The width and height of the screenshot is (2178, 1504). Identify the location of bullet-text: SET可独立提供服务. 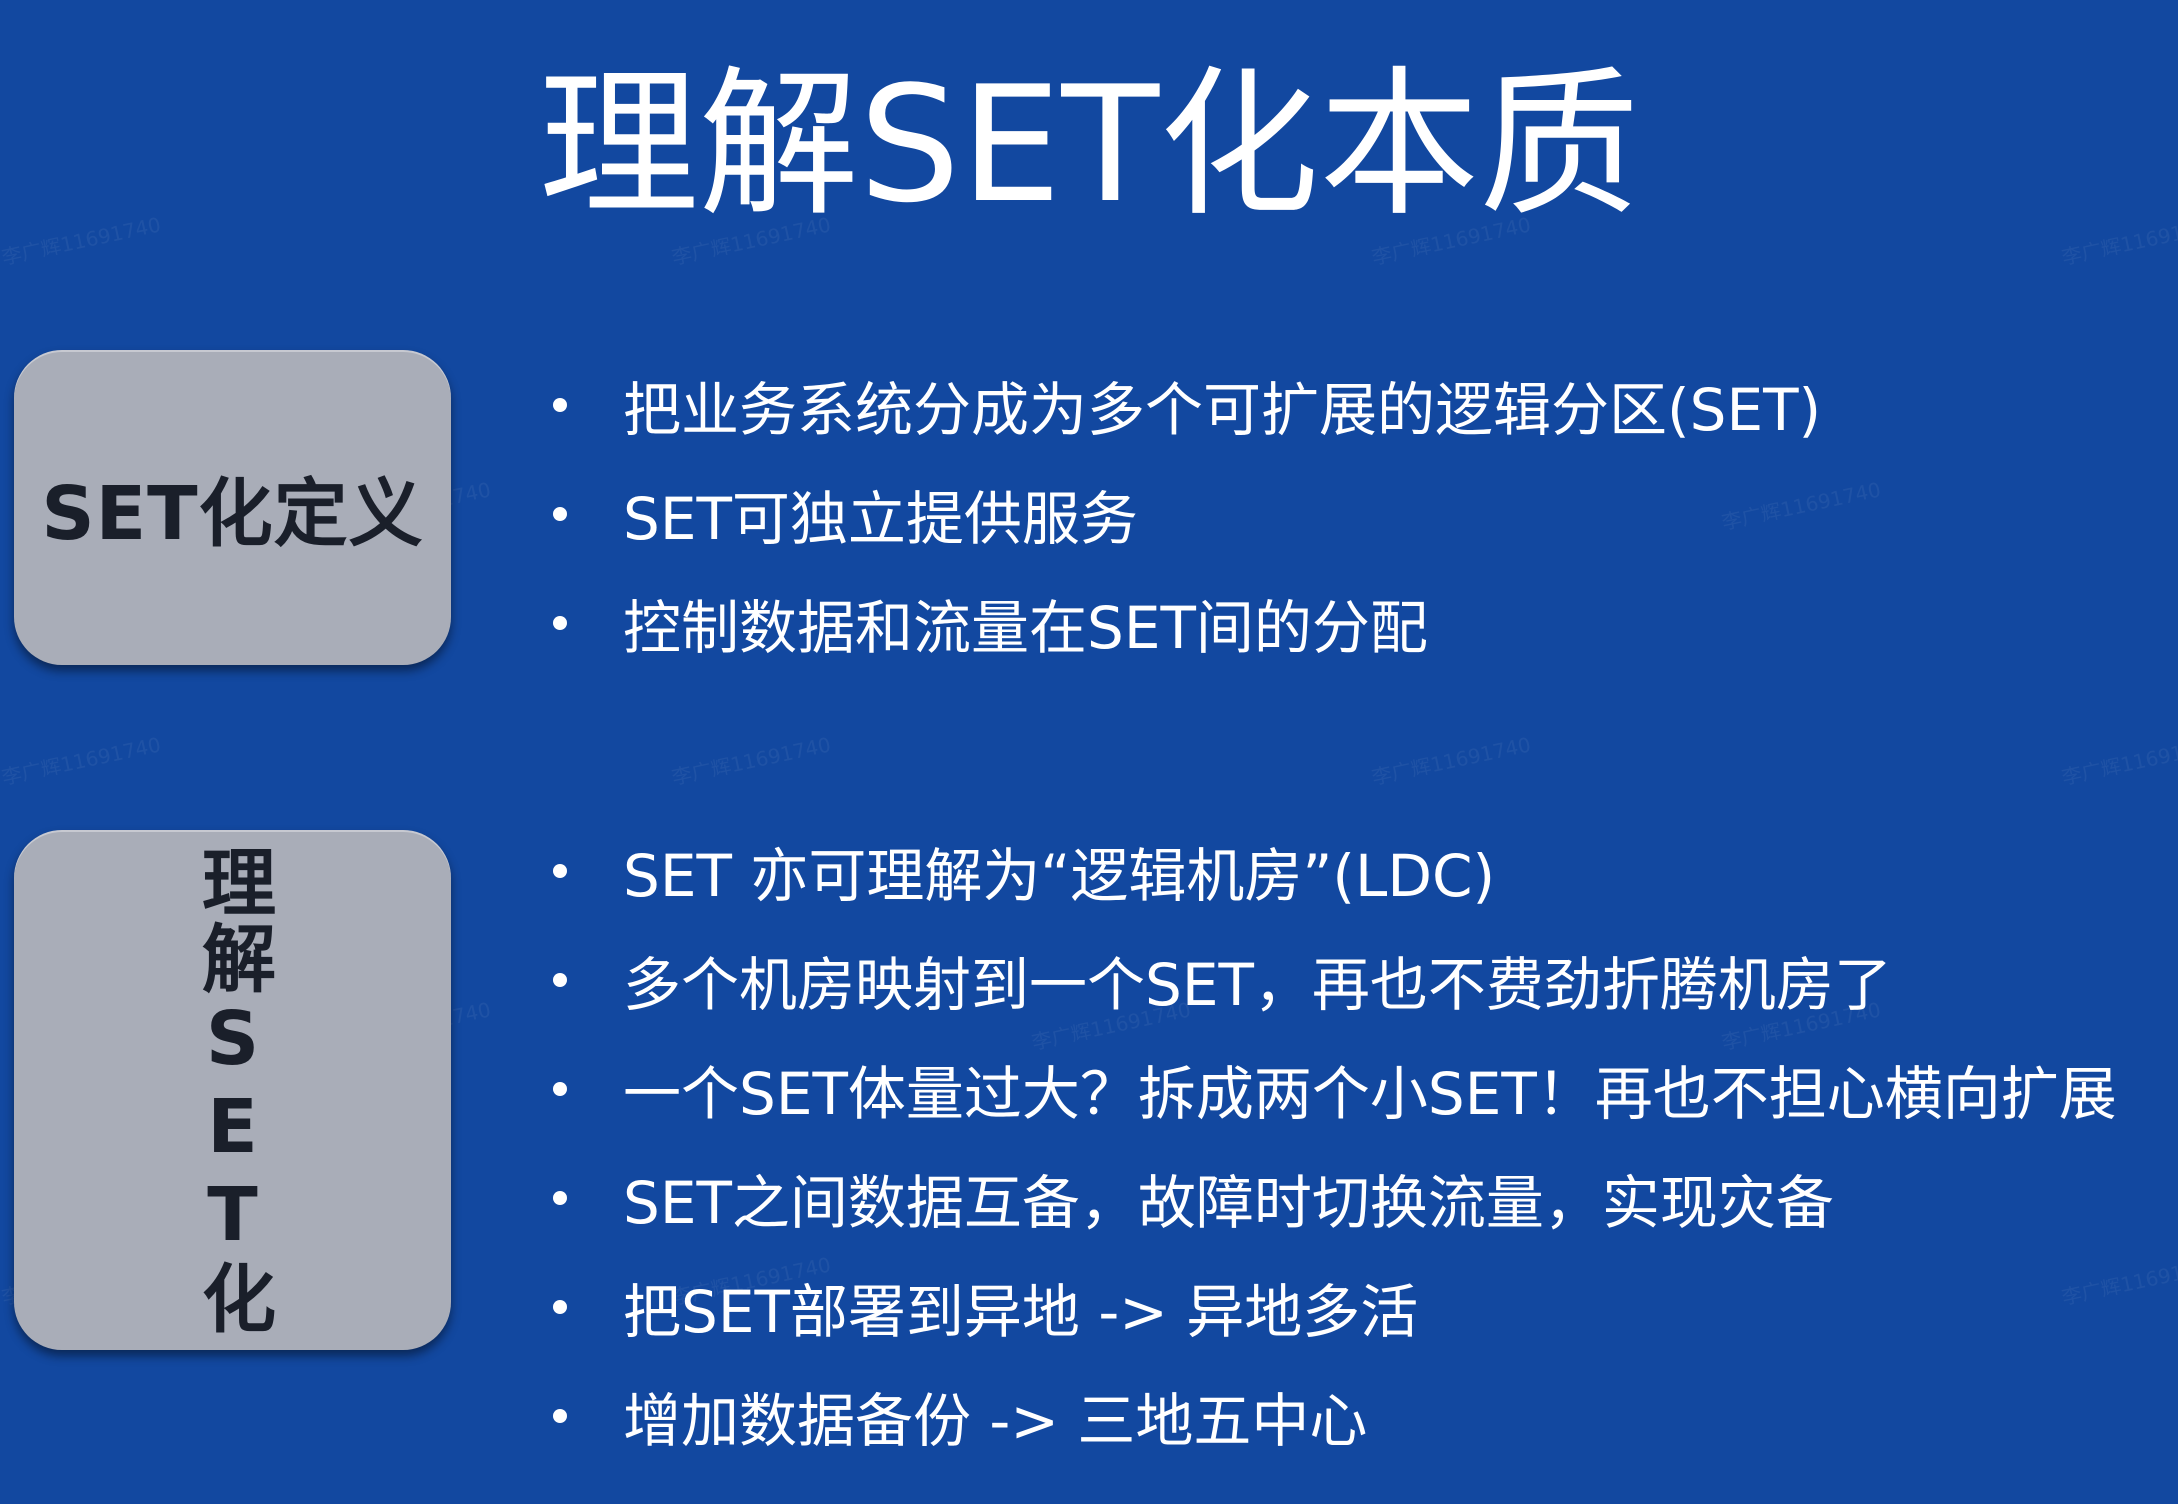
(880, 518).